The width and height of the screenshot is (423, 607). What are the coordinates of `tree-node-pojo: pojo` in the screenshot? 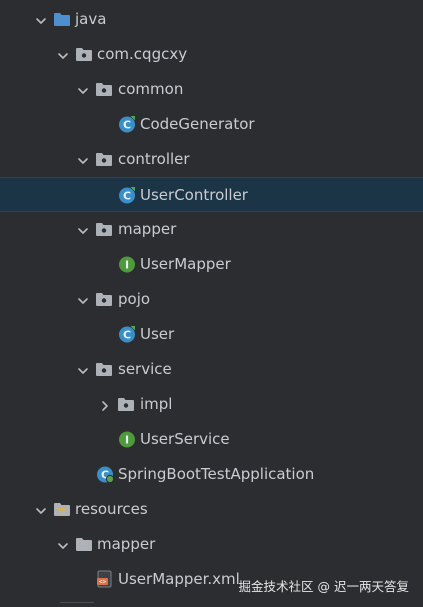 It's located at (211, 299).